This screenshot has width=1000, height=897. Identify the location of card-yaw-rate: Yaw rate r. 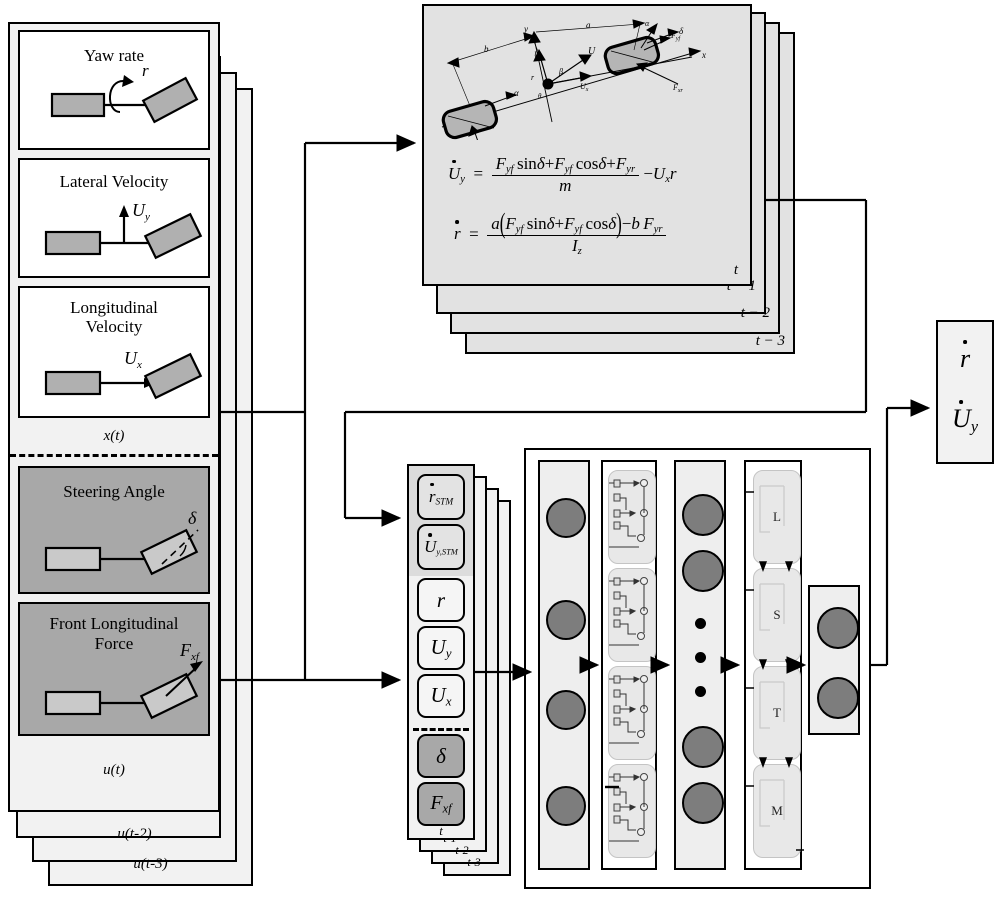
(114, 90).